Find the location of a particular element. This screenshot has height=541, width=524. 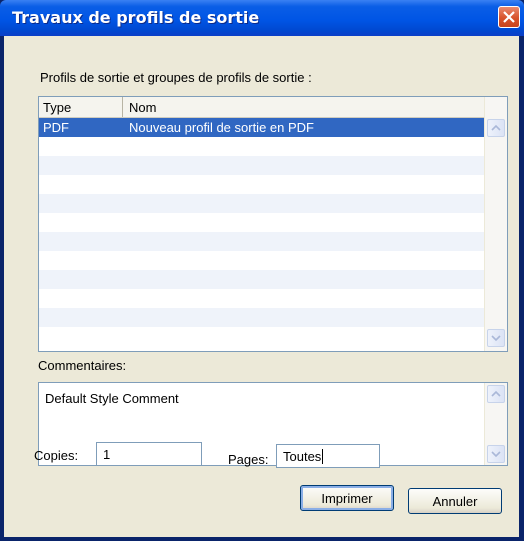

column-header-nom: Nom is located at coordinates (304, 107).